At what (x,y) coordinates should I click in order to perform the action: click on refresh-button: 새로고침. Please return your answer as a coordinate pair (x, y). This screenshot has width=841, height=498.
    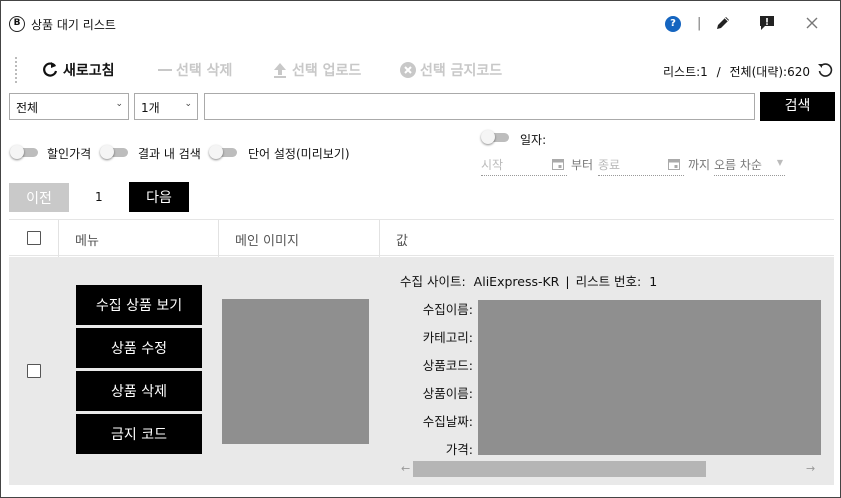
    Looking at the image, I should click on (78, 70).